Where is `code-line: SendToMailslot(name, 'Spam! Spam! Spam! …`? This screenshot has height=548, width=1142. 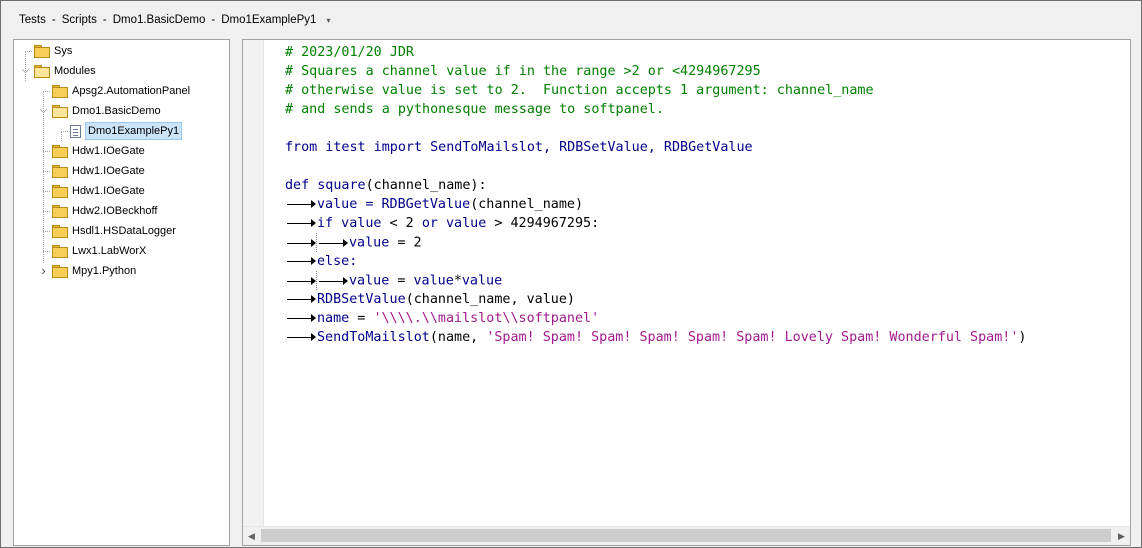
code-line: SendToMailslot(name, 'Spam! Spam! Spam! … is located at coordinates (655, 337).